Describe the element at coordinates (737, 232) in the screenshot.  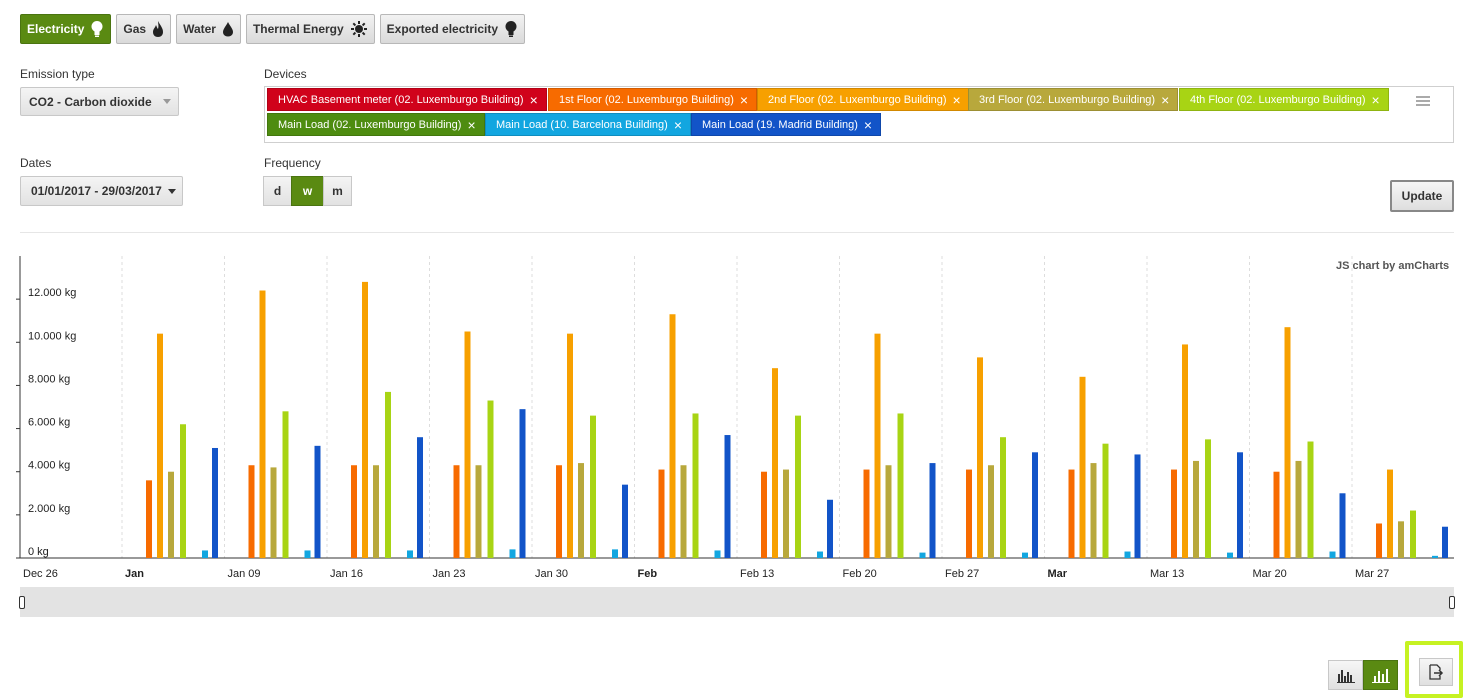
I see `divider` at that location.